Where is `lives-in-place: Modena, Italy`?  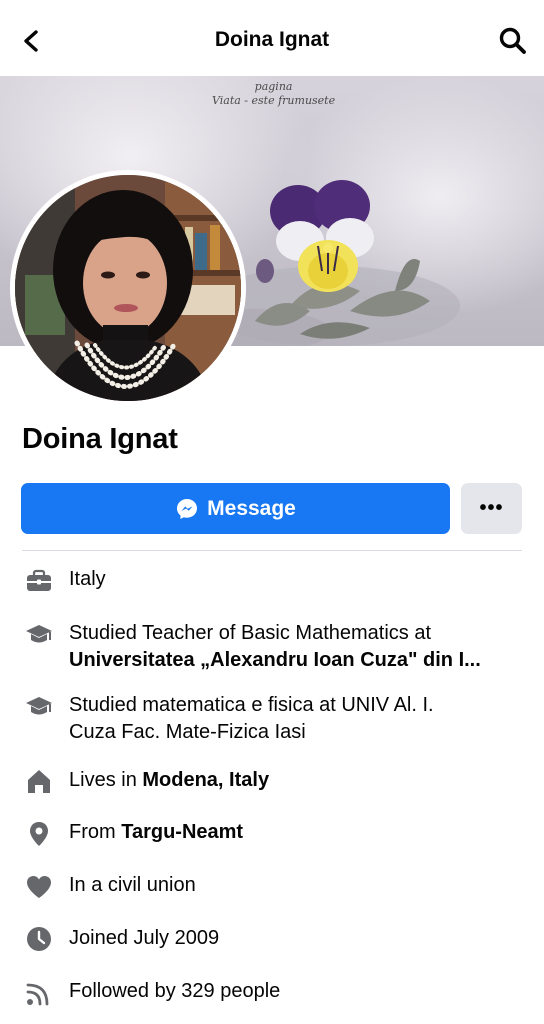
lives-in-place: Modena, Italy is located at coordinates (205, 780).